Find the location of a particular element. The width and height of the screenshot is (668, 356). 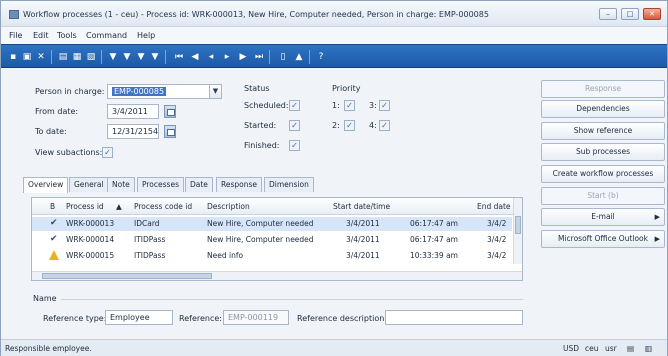

to-date-field: 12/31/2154 is located at coordinates (133, 131).